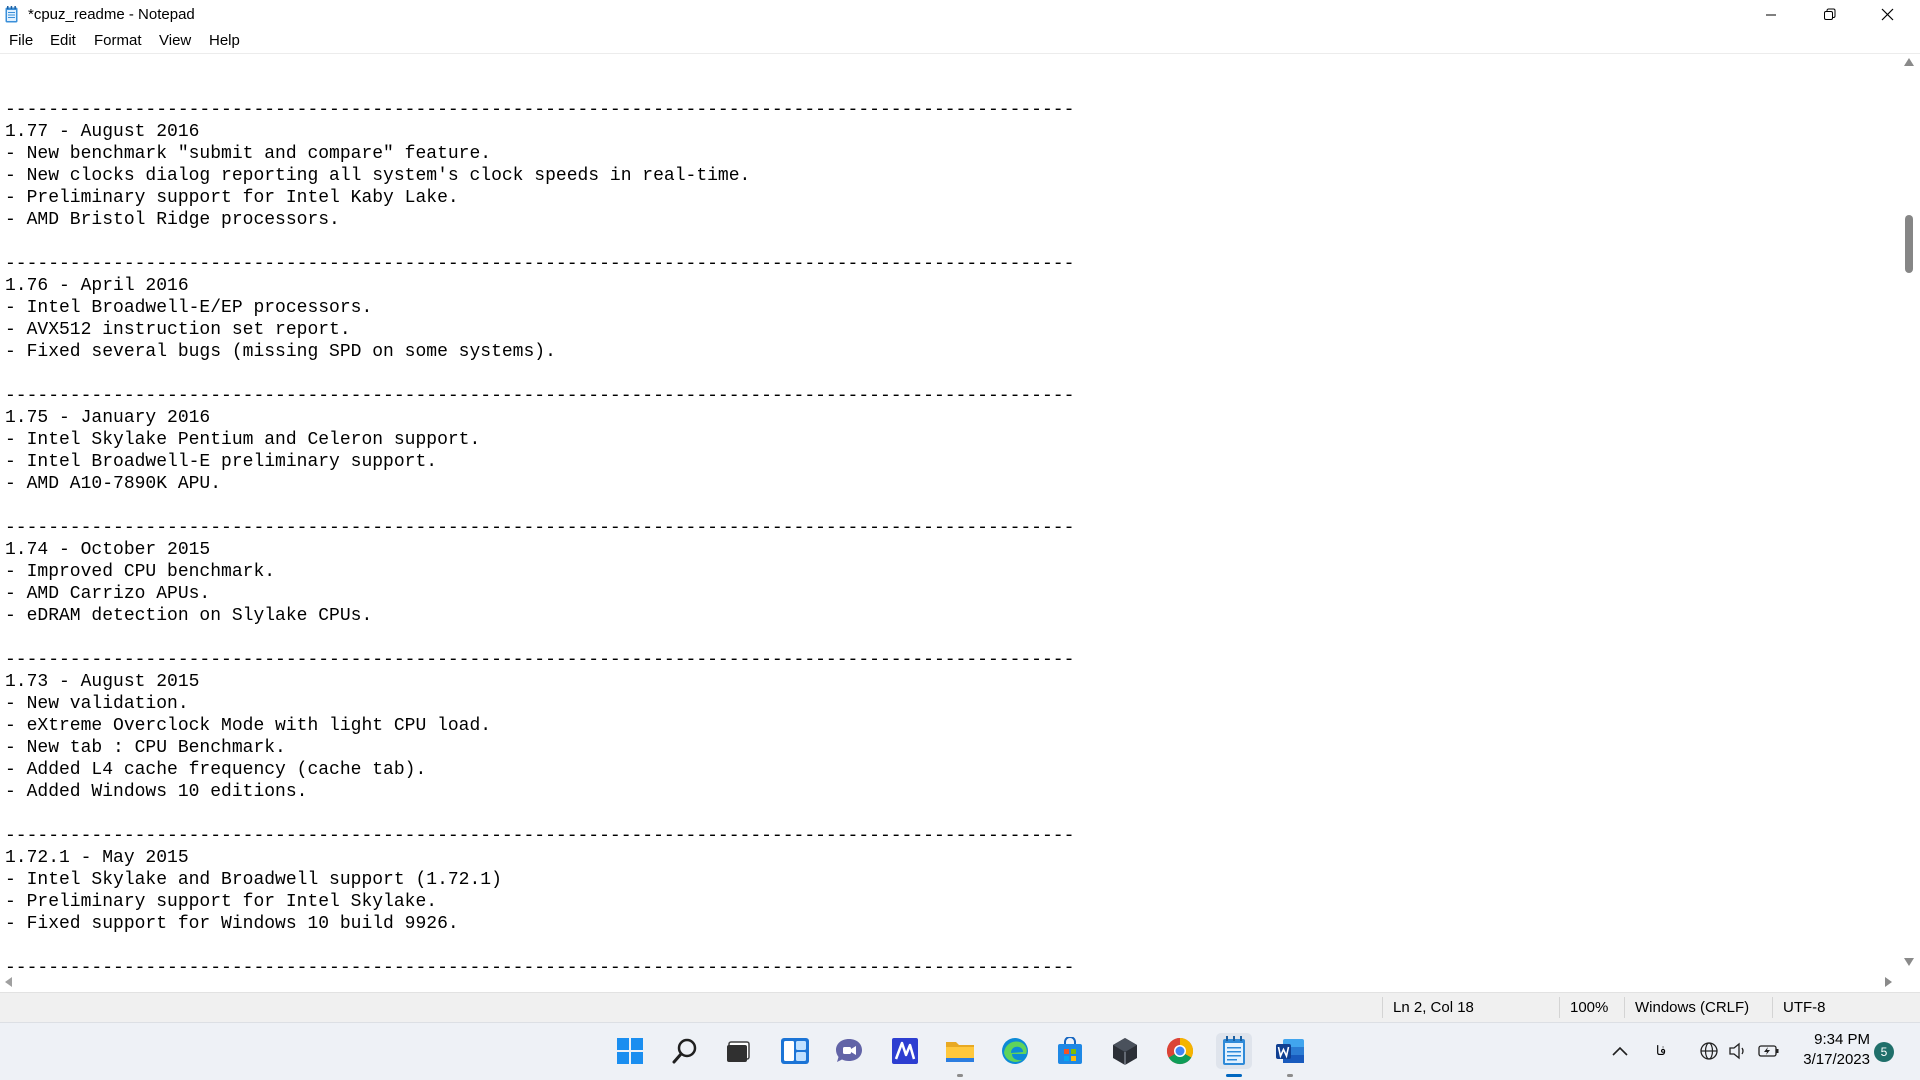 This screenshot has width=1920, height=1080. I want to click on unity-button, so click(1125, 1051).